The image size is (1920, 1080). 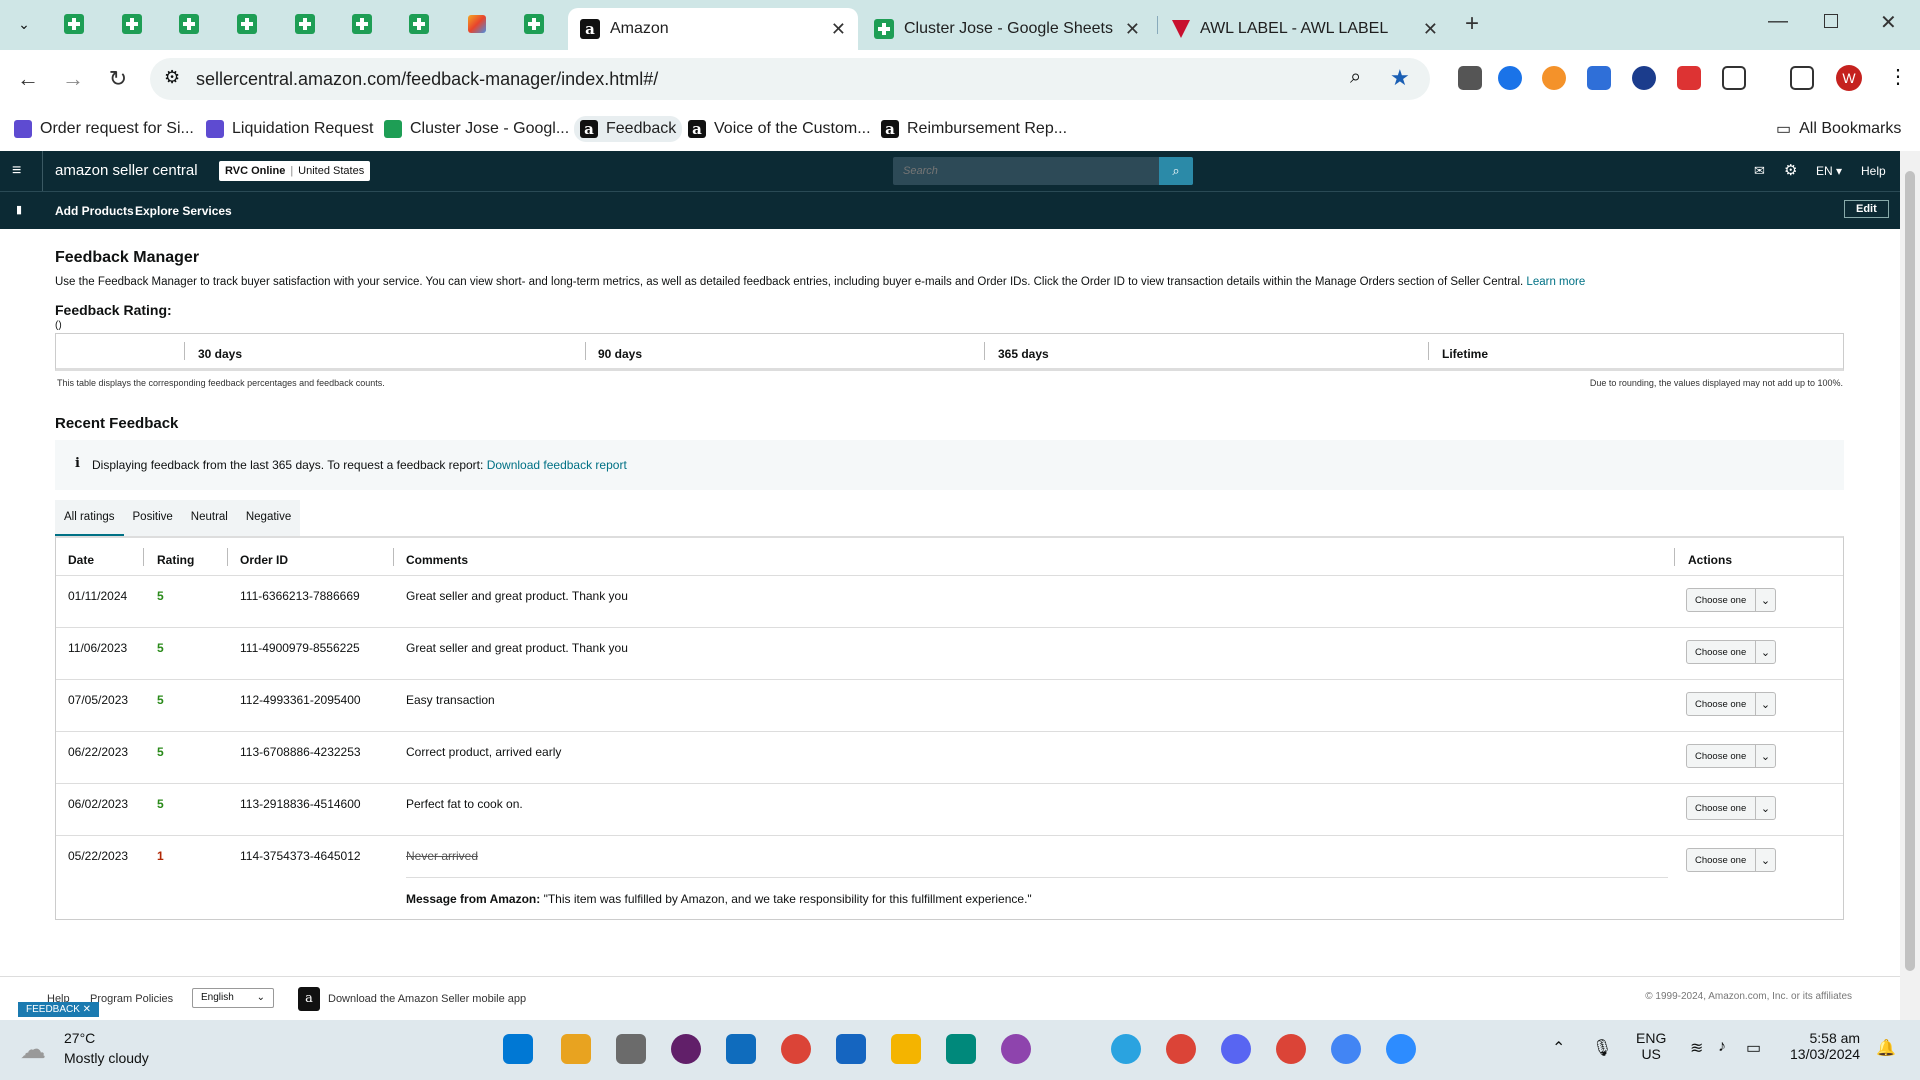 What do you see at coordinates (1555, 282) in the screenshot?
I see `learn-more-link: Learn more` at bounding box center [1555, 282].